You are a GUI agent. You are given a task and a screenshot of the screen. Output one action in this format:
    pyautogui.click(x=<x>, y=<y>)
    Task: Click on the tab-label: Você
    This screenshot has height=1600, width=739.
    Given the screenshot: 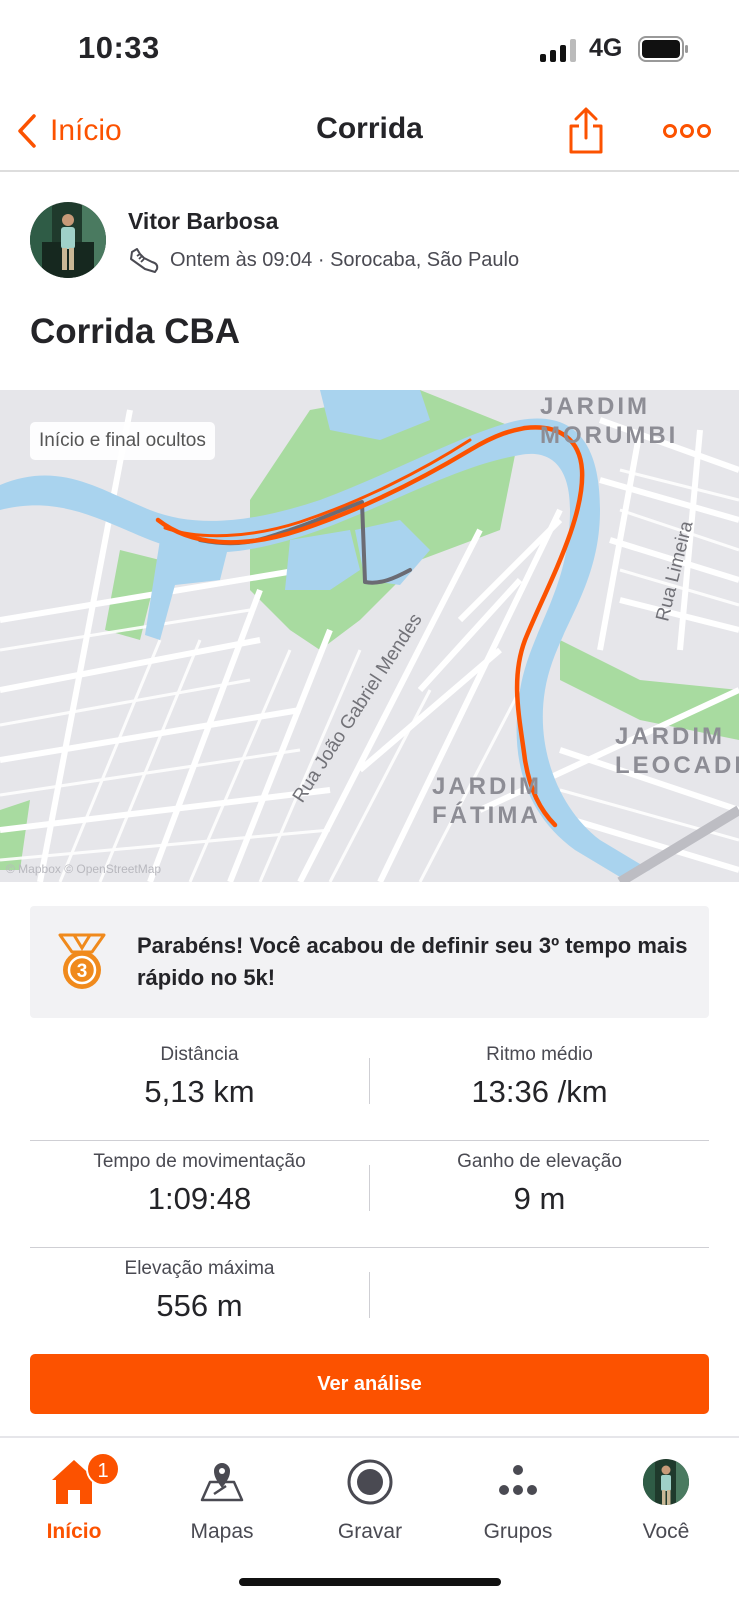 What is the action you would take?
    pyautogui.click(x=666, y=1531)
    